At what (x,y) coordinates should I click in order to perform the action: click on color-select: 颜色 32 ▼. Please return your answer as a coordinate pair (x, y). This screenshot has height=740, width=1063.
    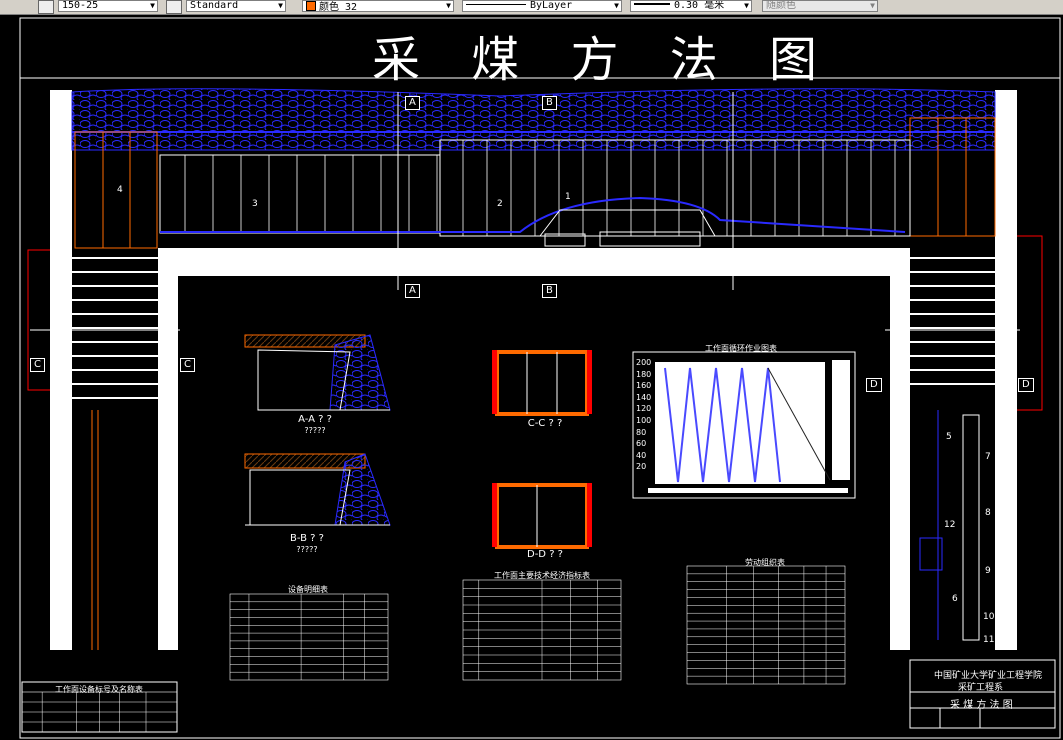
    Looking at the image, I should click on (378, 6).